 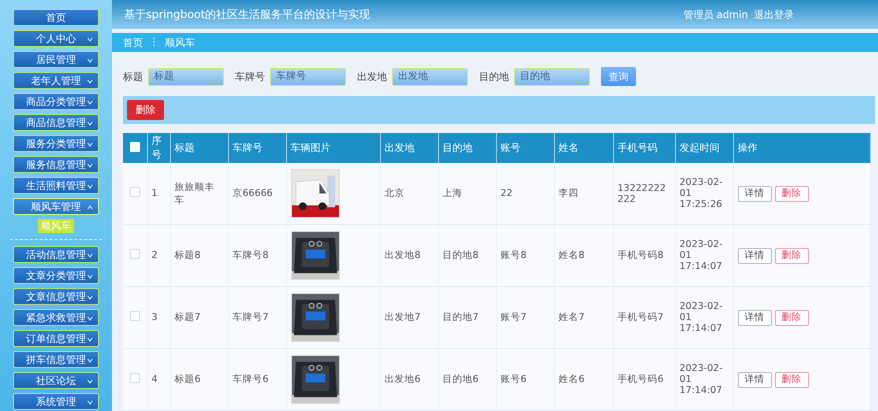 What do you see at coordinates (56, 143) in the screenshot?
I see `sidebar-item: 服务分类管理` at bounding box center [56, 143].